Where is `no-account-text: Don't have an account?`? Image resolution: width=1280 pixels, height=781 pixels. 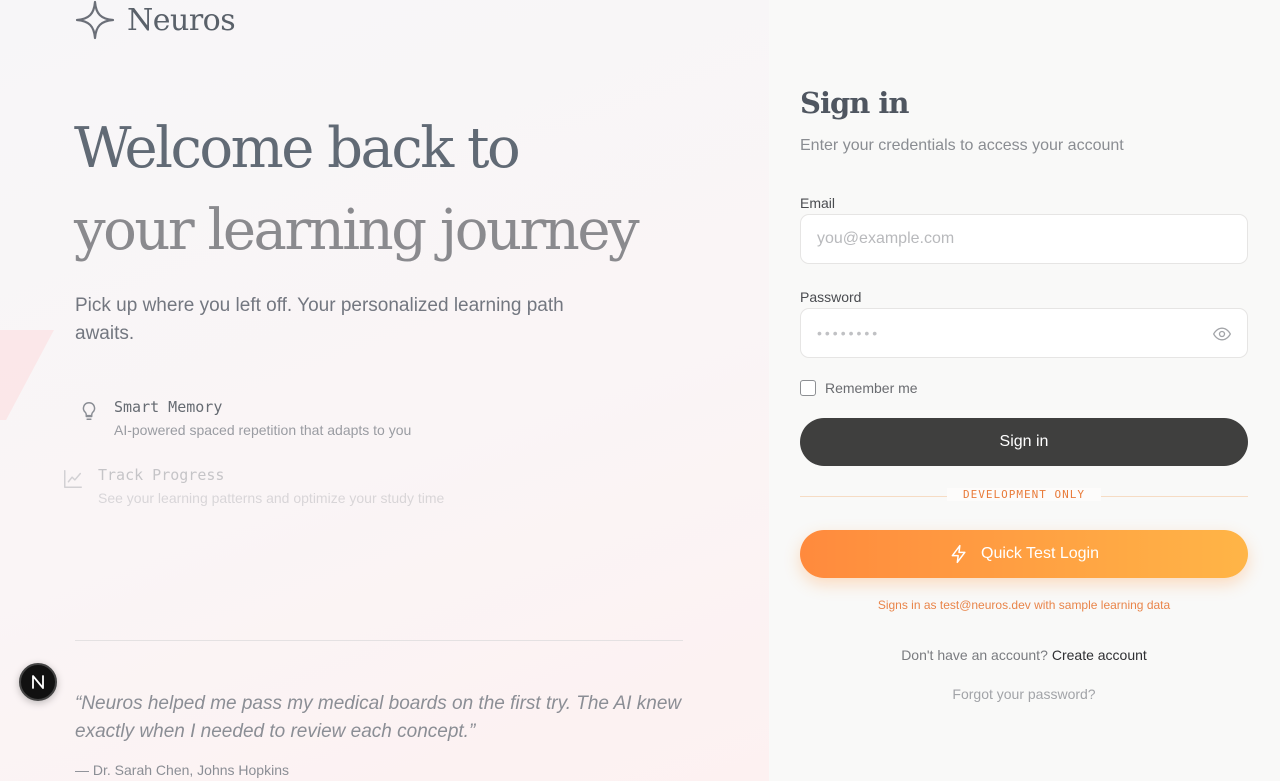 no-account-text: Don't have an account? is located at coordinates (974, 655).